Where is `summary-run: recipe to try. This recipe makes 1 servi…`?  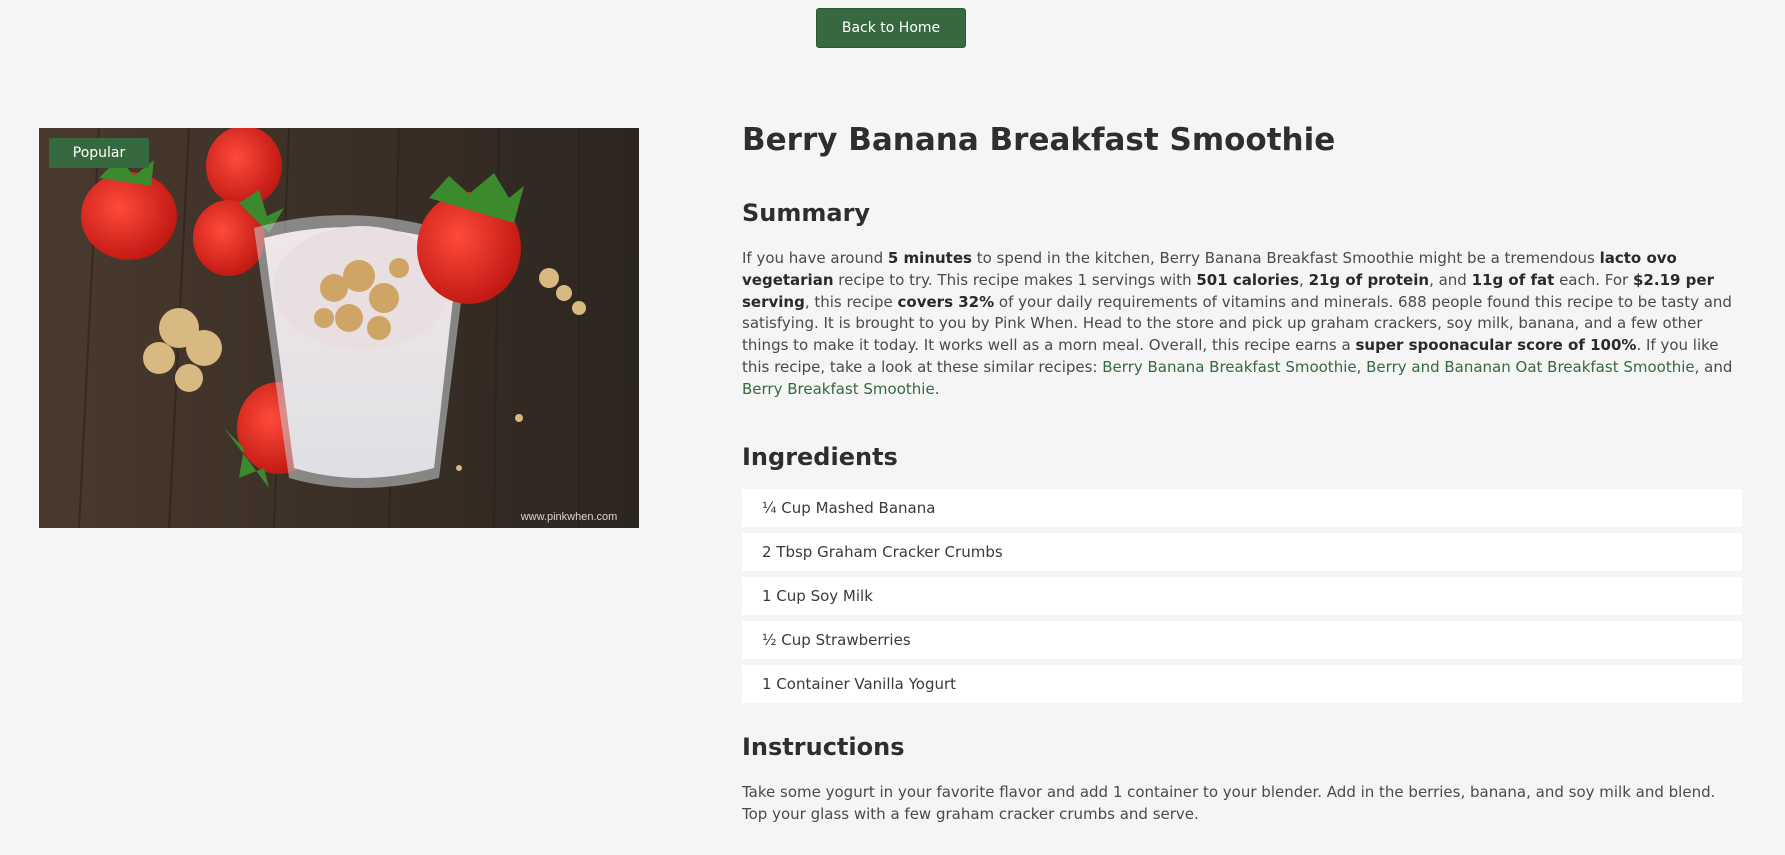
summary-run: recipe to try. This recipe makes 1 servi… is located at coordinates (1015, 279).